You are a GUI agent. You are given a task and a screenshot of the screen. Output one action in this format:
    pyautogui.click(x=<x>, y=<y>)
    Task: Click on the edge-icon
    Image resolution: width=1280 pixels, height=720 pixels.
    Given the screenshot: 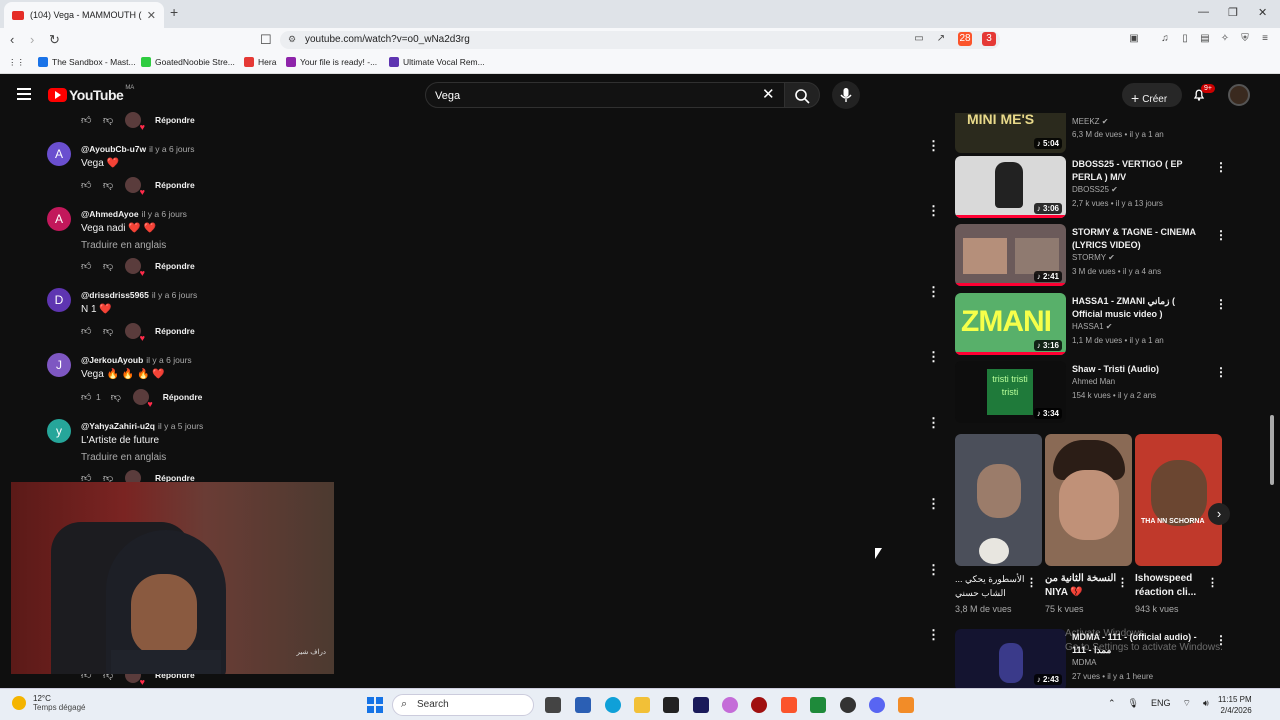 What is the action you would take?
    pyautogui.click(x=613, y=705)
    